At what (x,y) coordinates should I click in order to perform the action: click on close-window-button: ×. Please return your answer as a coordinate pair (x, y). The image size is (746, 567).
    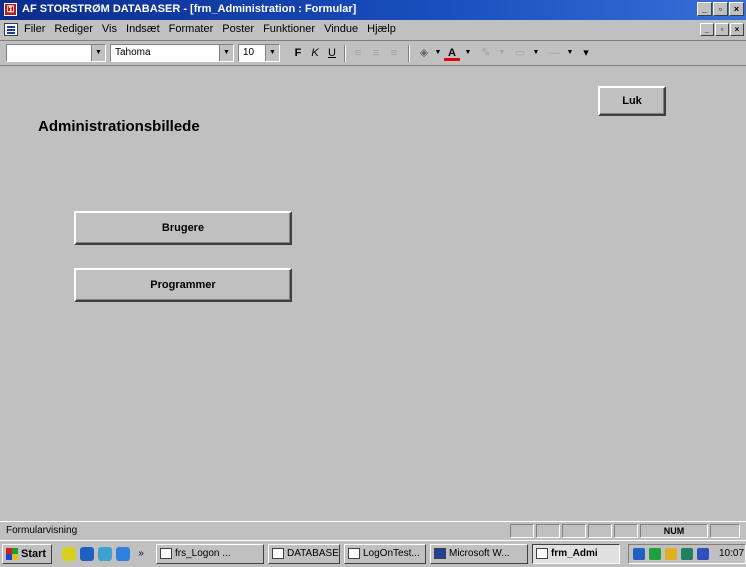
    Looking at the image, I should click on (736, 9).